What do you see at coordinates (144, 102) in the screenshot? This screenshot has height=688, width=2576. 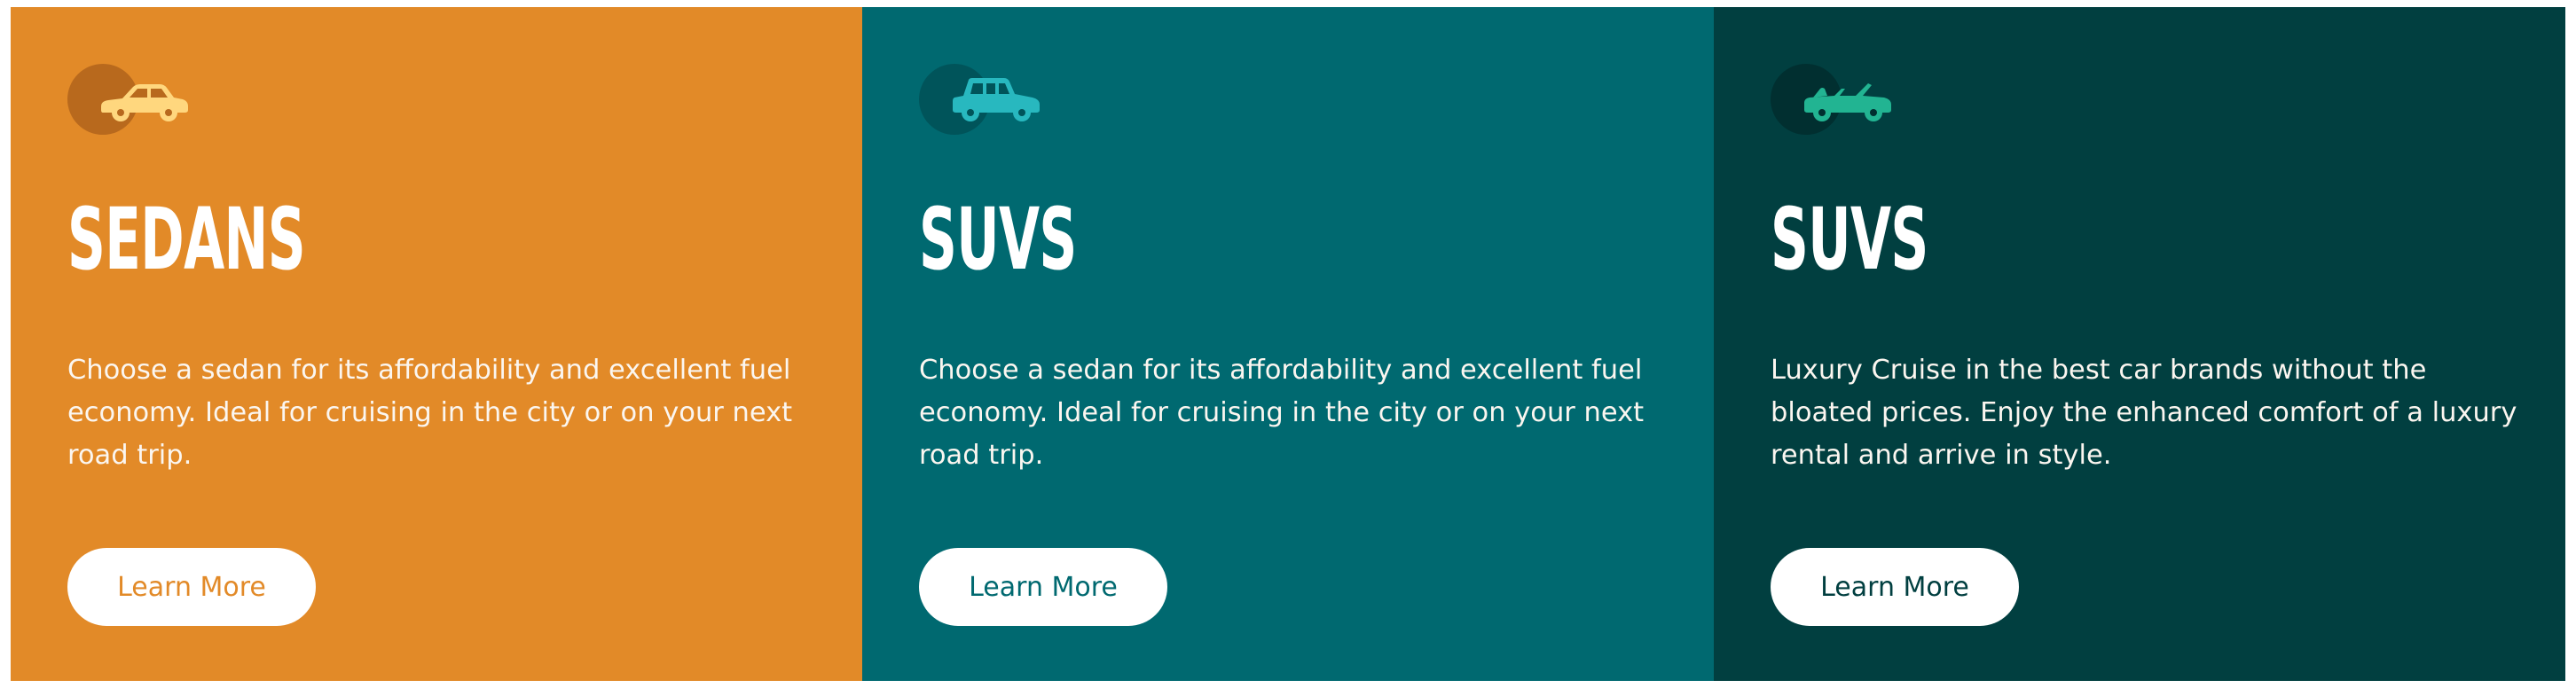 I see `sedan-car-icon` at bounding box center [144, 102].